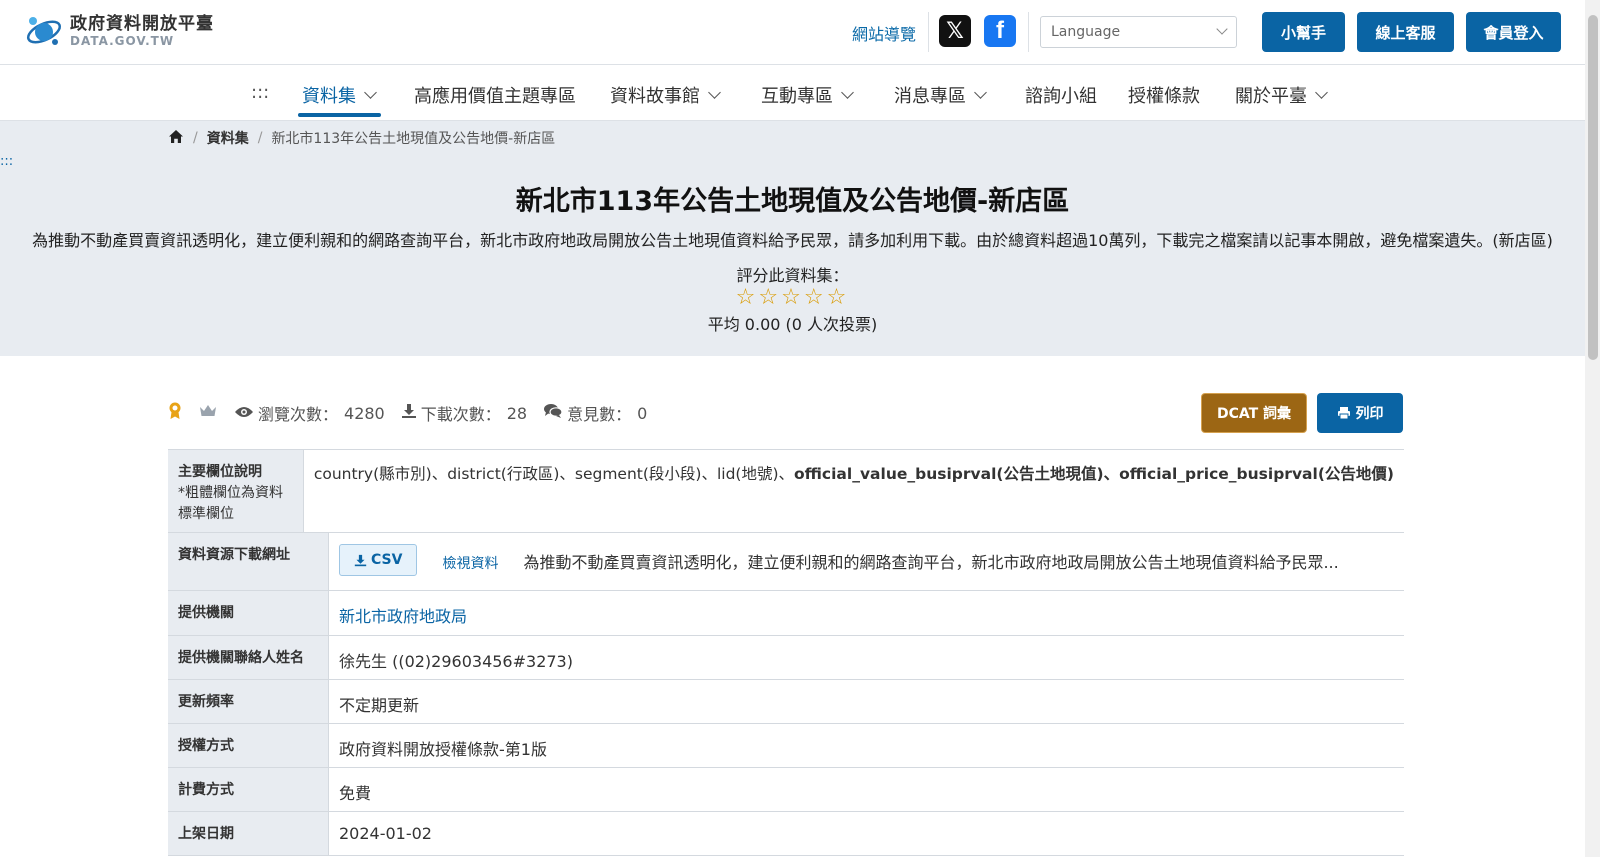 The height and width of the screenshot is (857, 1600). Describe the element at coordinates (244, 413) in the screenshot. I see `eye-icon` at that location.